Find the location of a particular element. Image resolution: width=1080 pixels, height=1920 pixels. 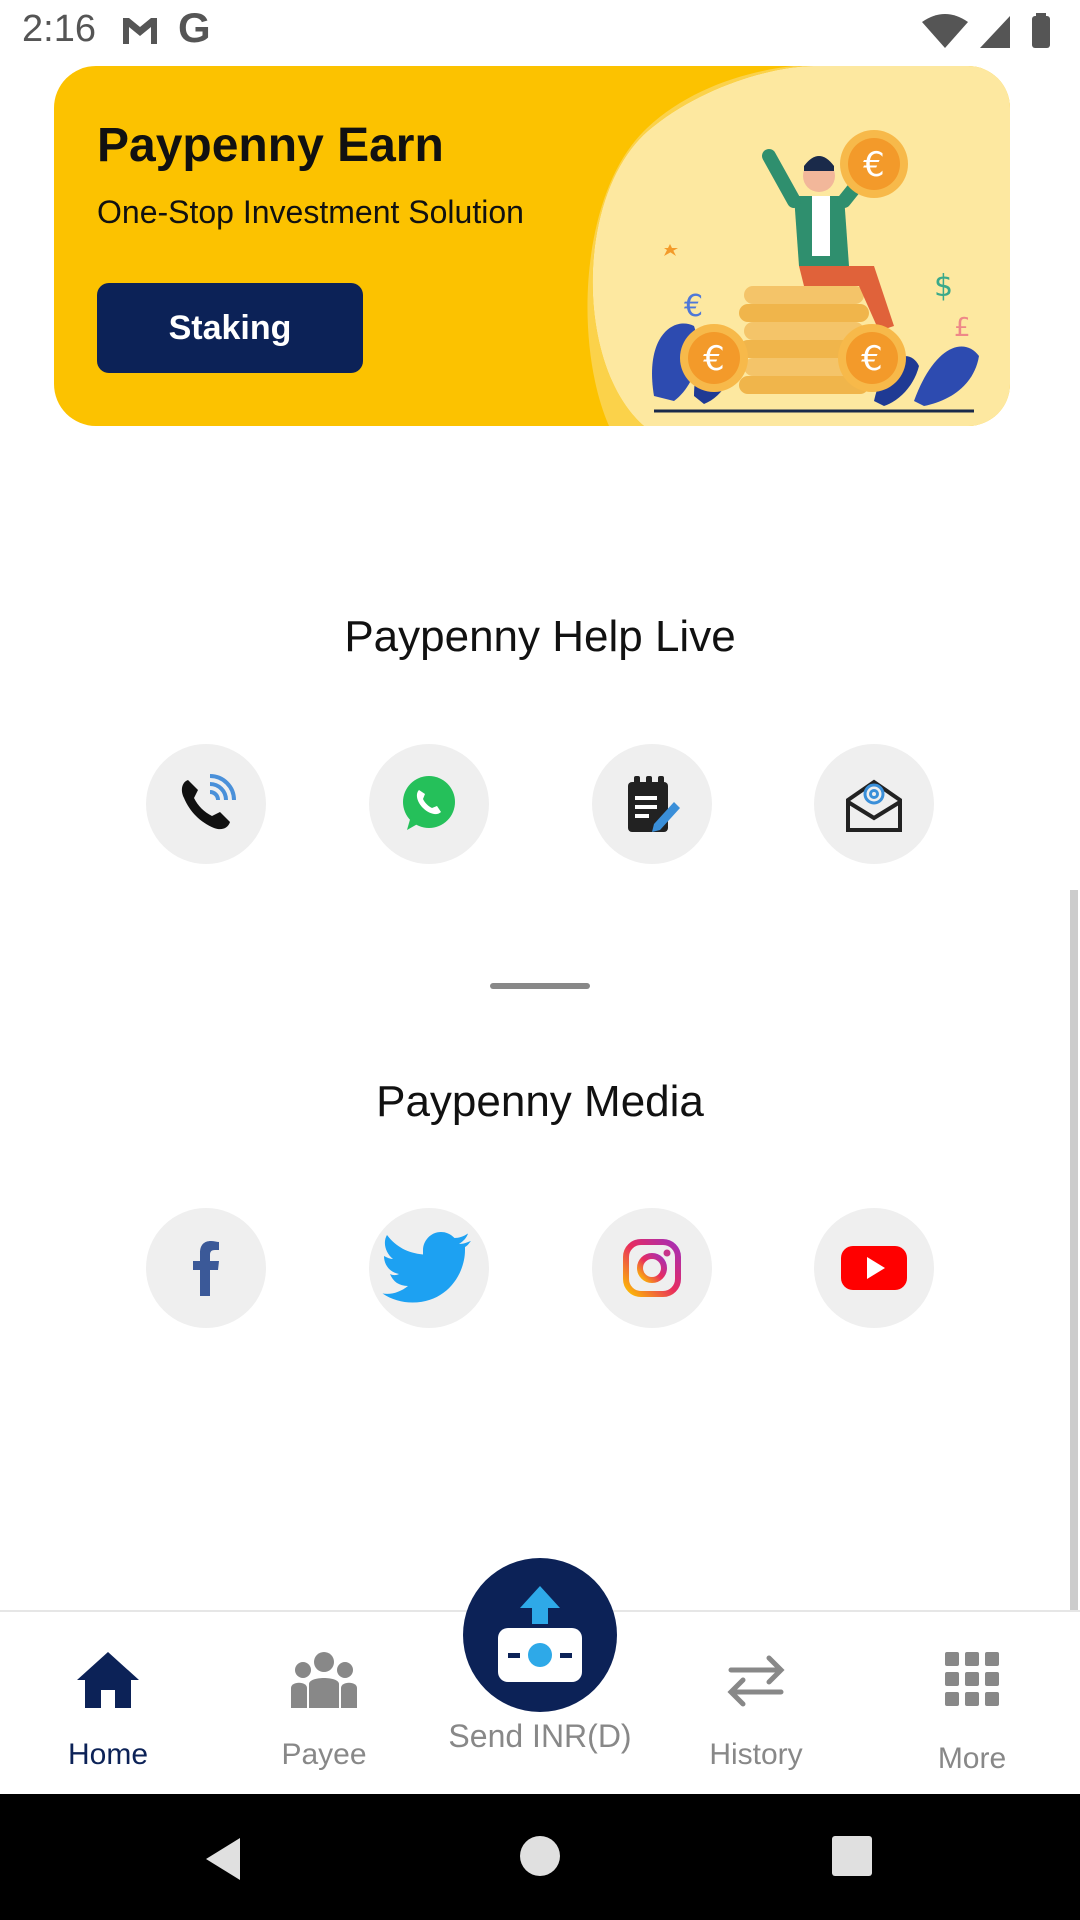

nav-payee: Payee is located at coordinates (324, 1704).